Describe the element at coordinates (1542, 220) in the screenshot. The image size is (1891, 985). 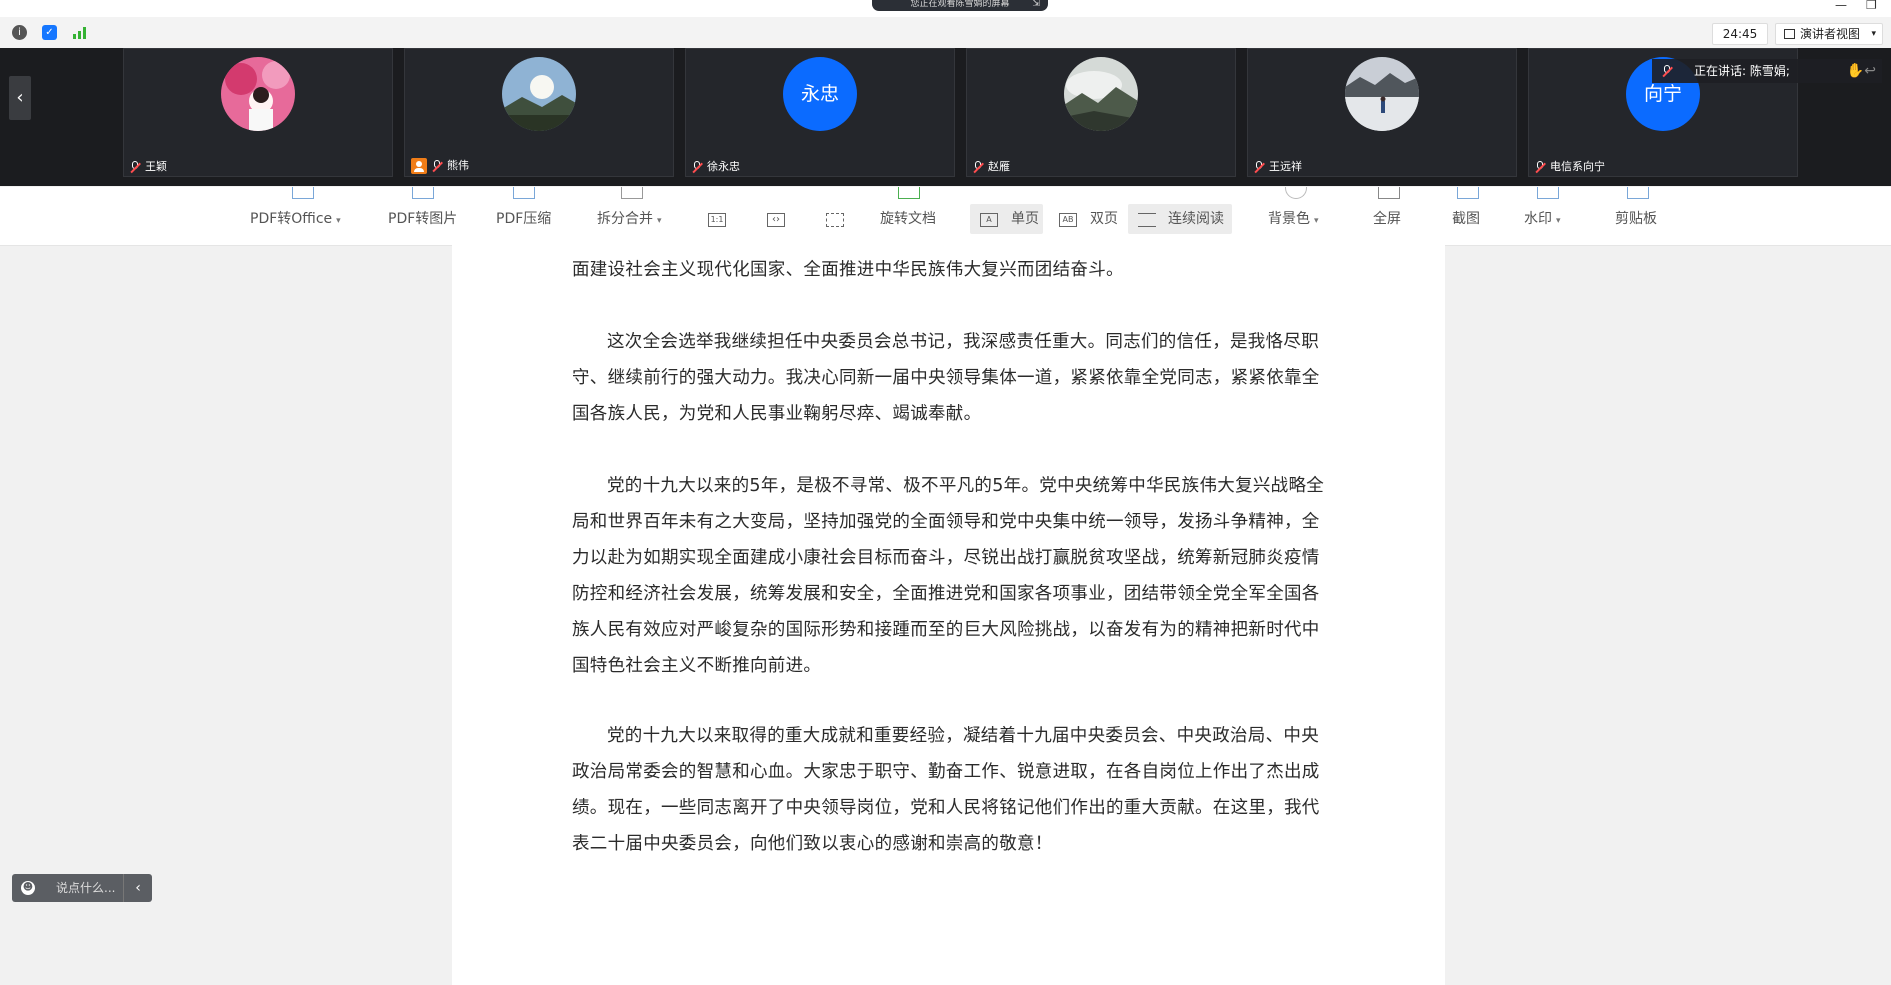
I see `watermark-button: 水印 ▾` at that location.